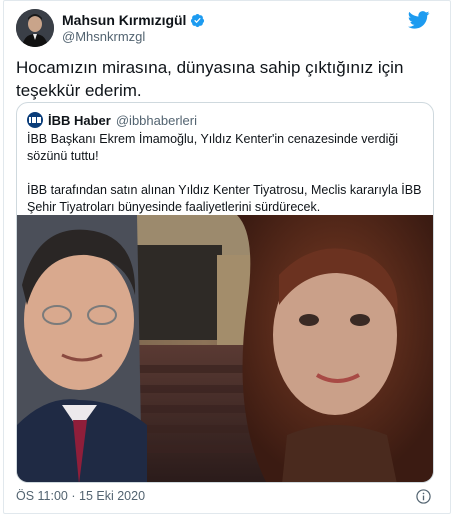  I want to click on avatar, so click(35, 28).